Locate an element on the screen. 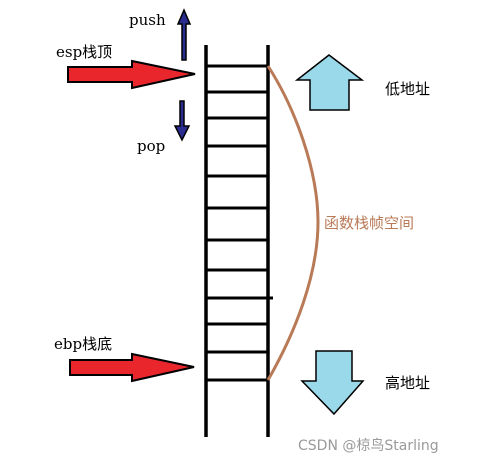 Image resolution: width=490 pixels, height=467 pixels. low-address-label: 低地址 is located at coordinates (407, 89).